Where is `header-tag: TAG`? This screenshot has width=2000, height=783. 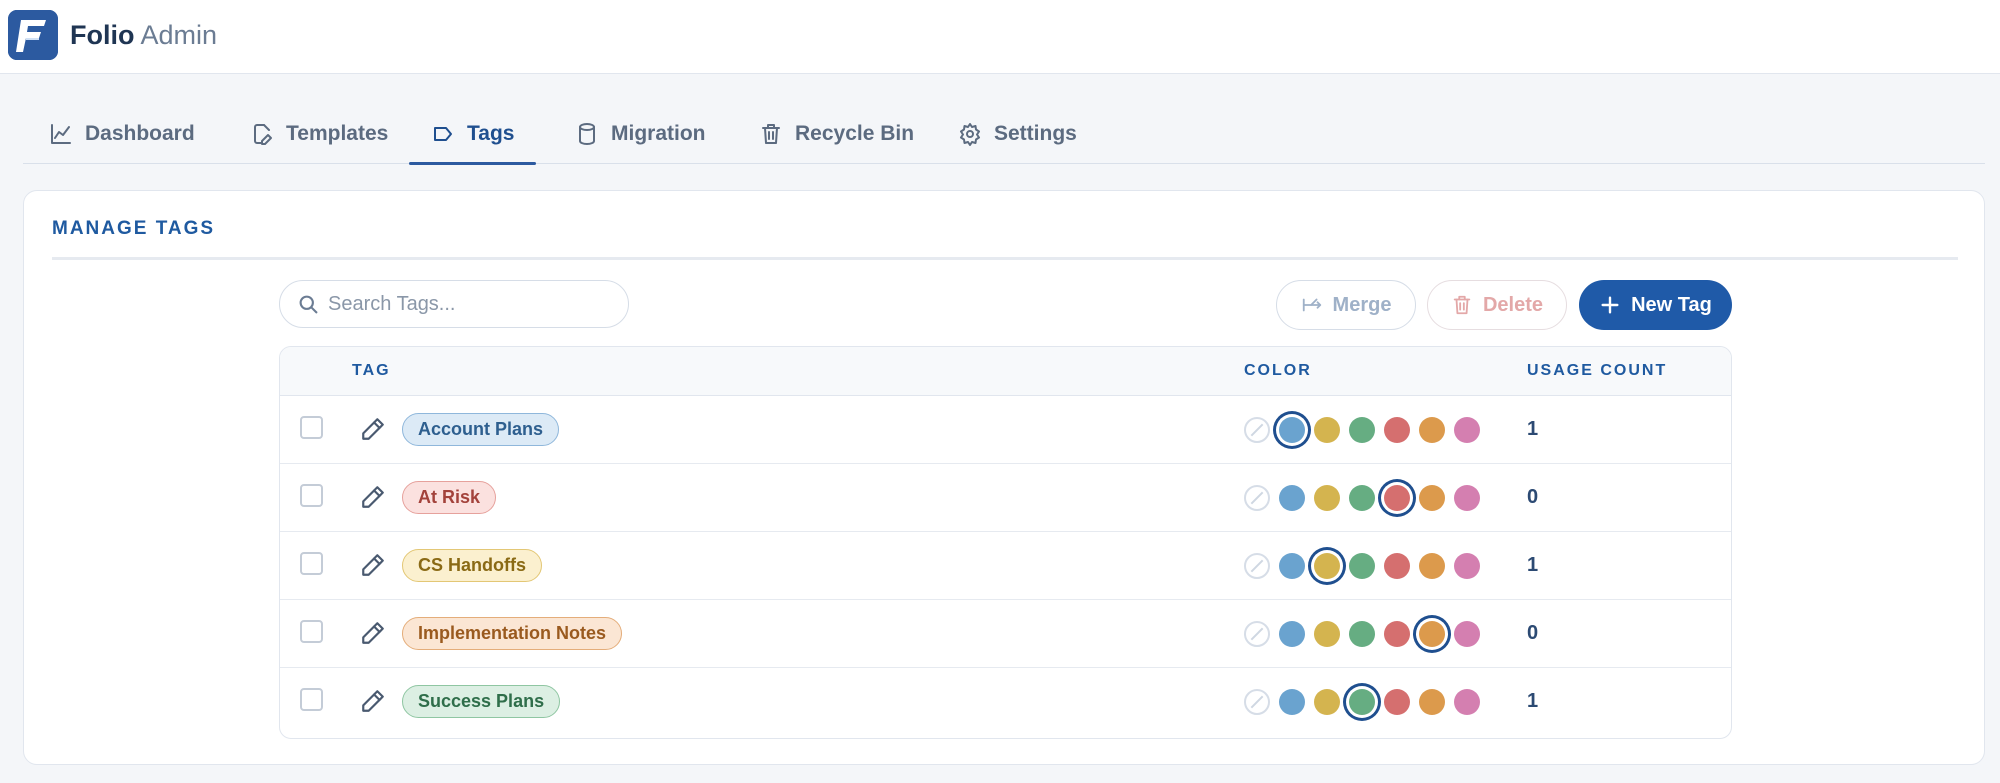
header-tag: TAG is located at coordinates (371, 371).